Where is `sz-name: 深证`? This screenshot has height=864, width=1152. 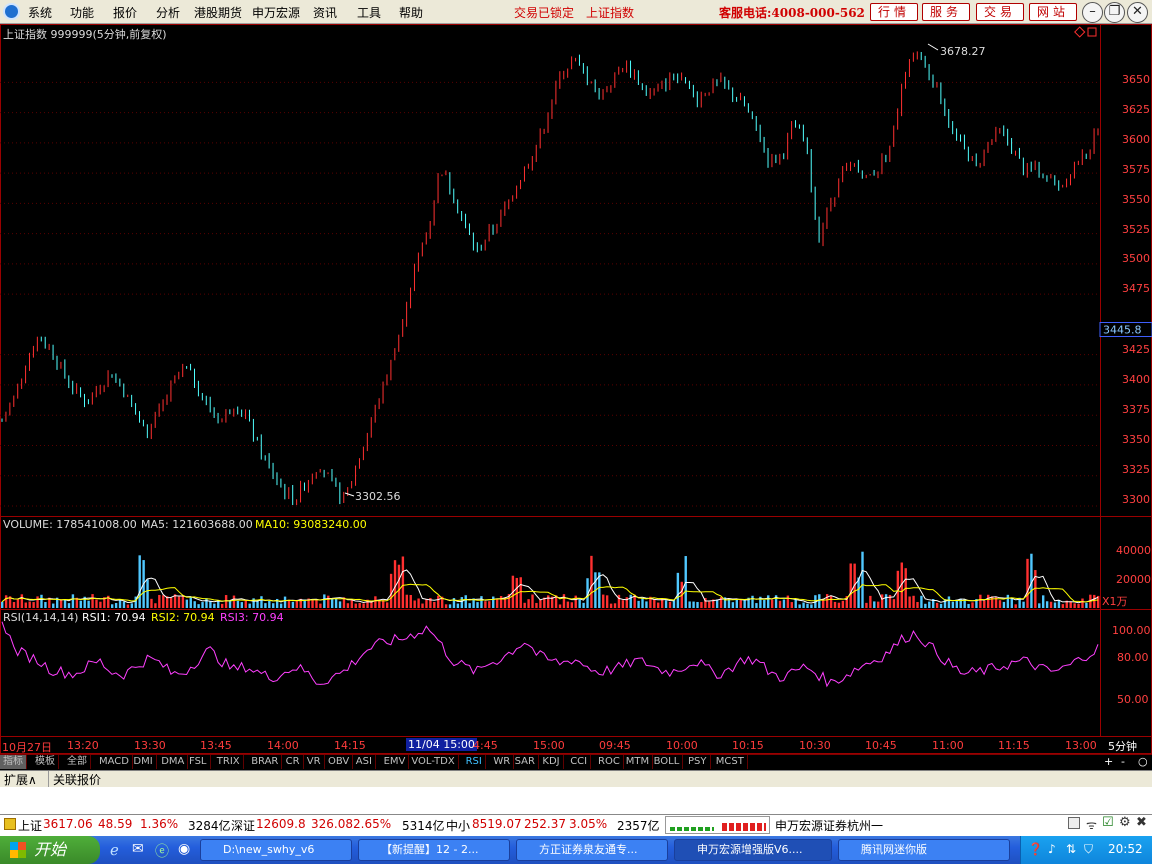 sz-name: 深证 is located at coordinates (243, 825).